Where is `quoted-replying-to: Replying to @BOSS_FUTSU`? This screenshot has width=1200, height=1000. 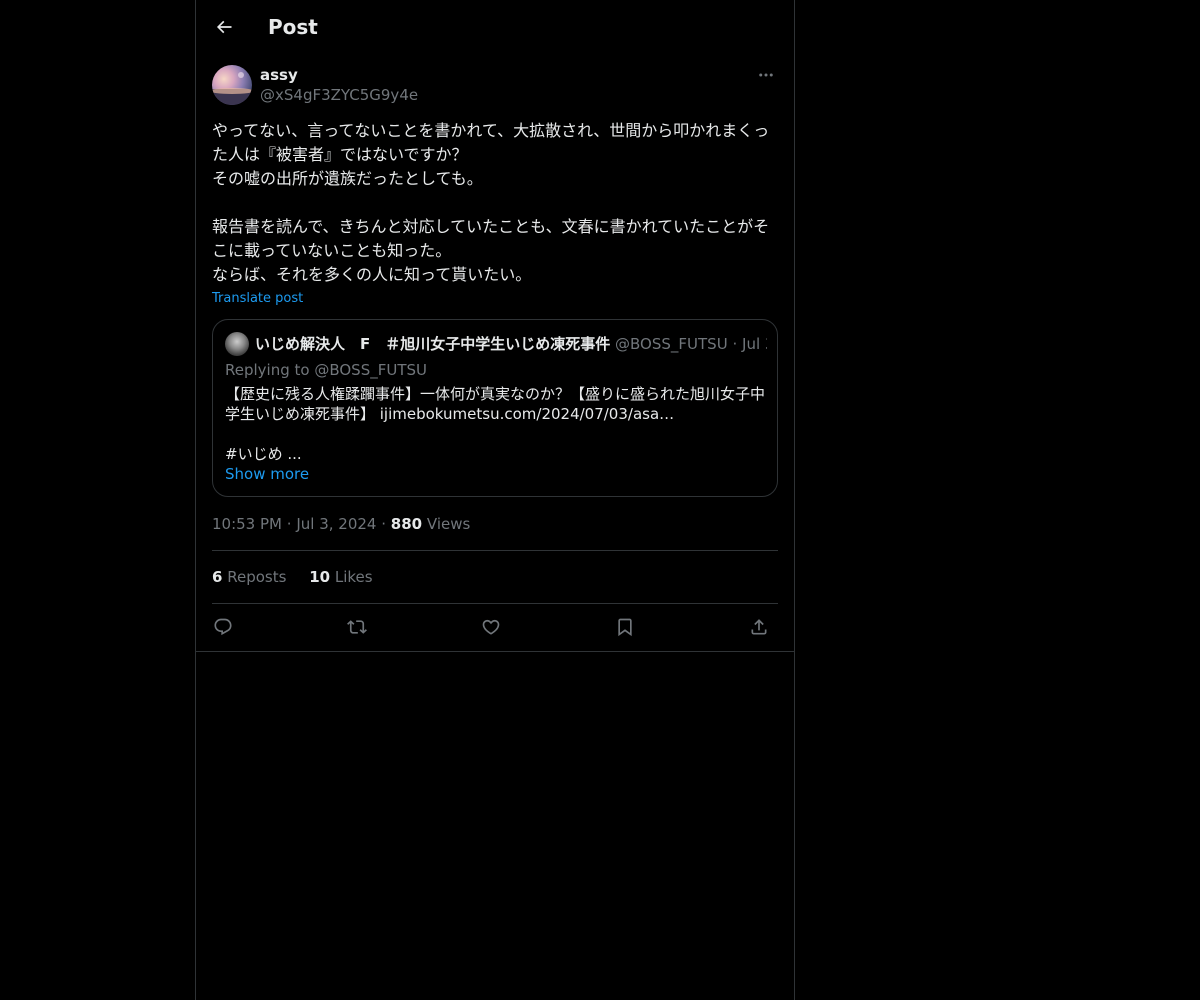
quoted-replying-to: Replying to @BOSS_FUTSU is located at coordinates (326, 370).